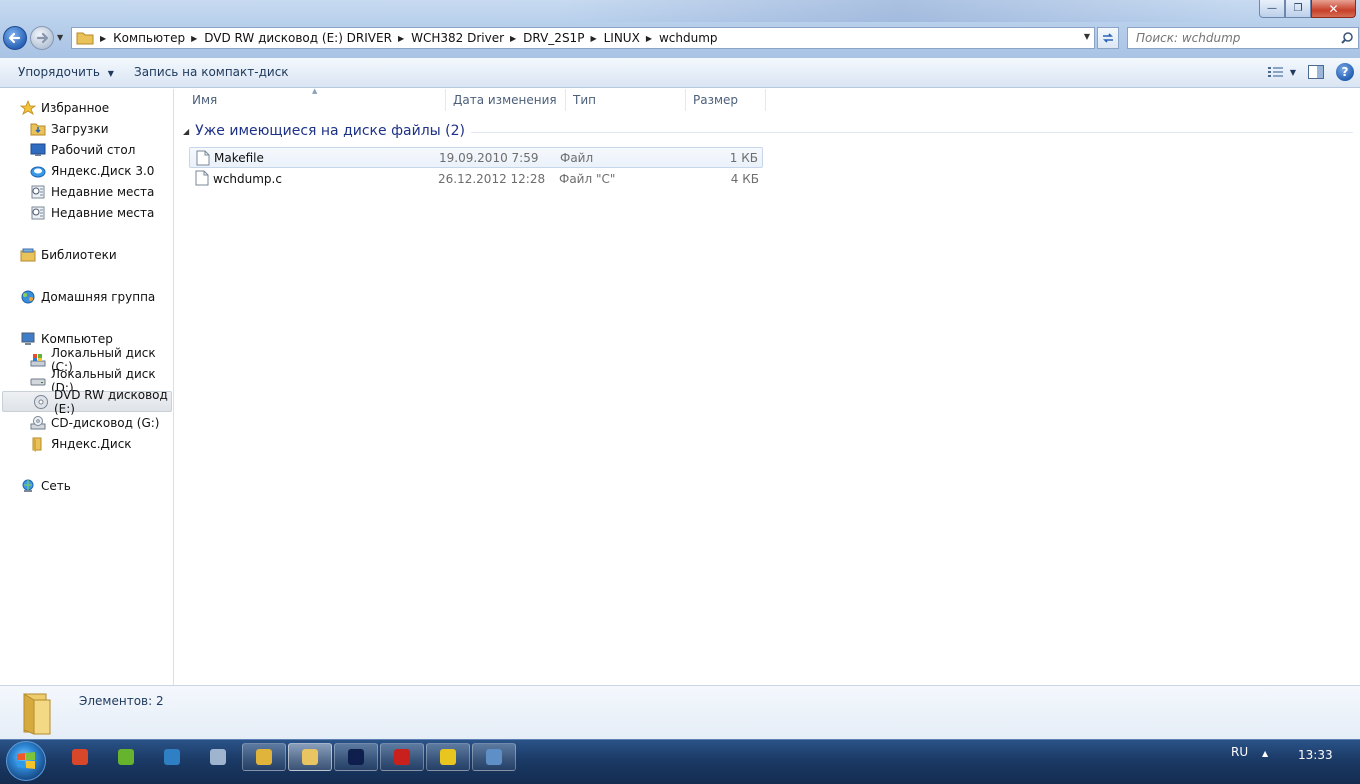 The height and width of the screenshot is (784, 1360). What do you see at coordinates (1315, 755) in the screenshot?
I see `clock: 13:33` at bounding box center [1315, 755].